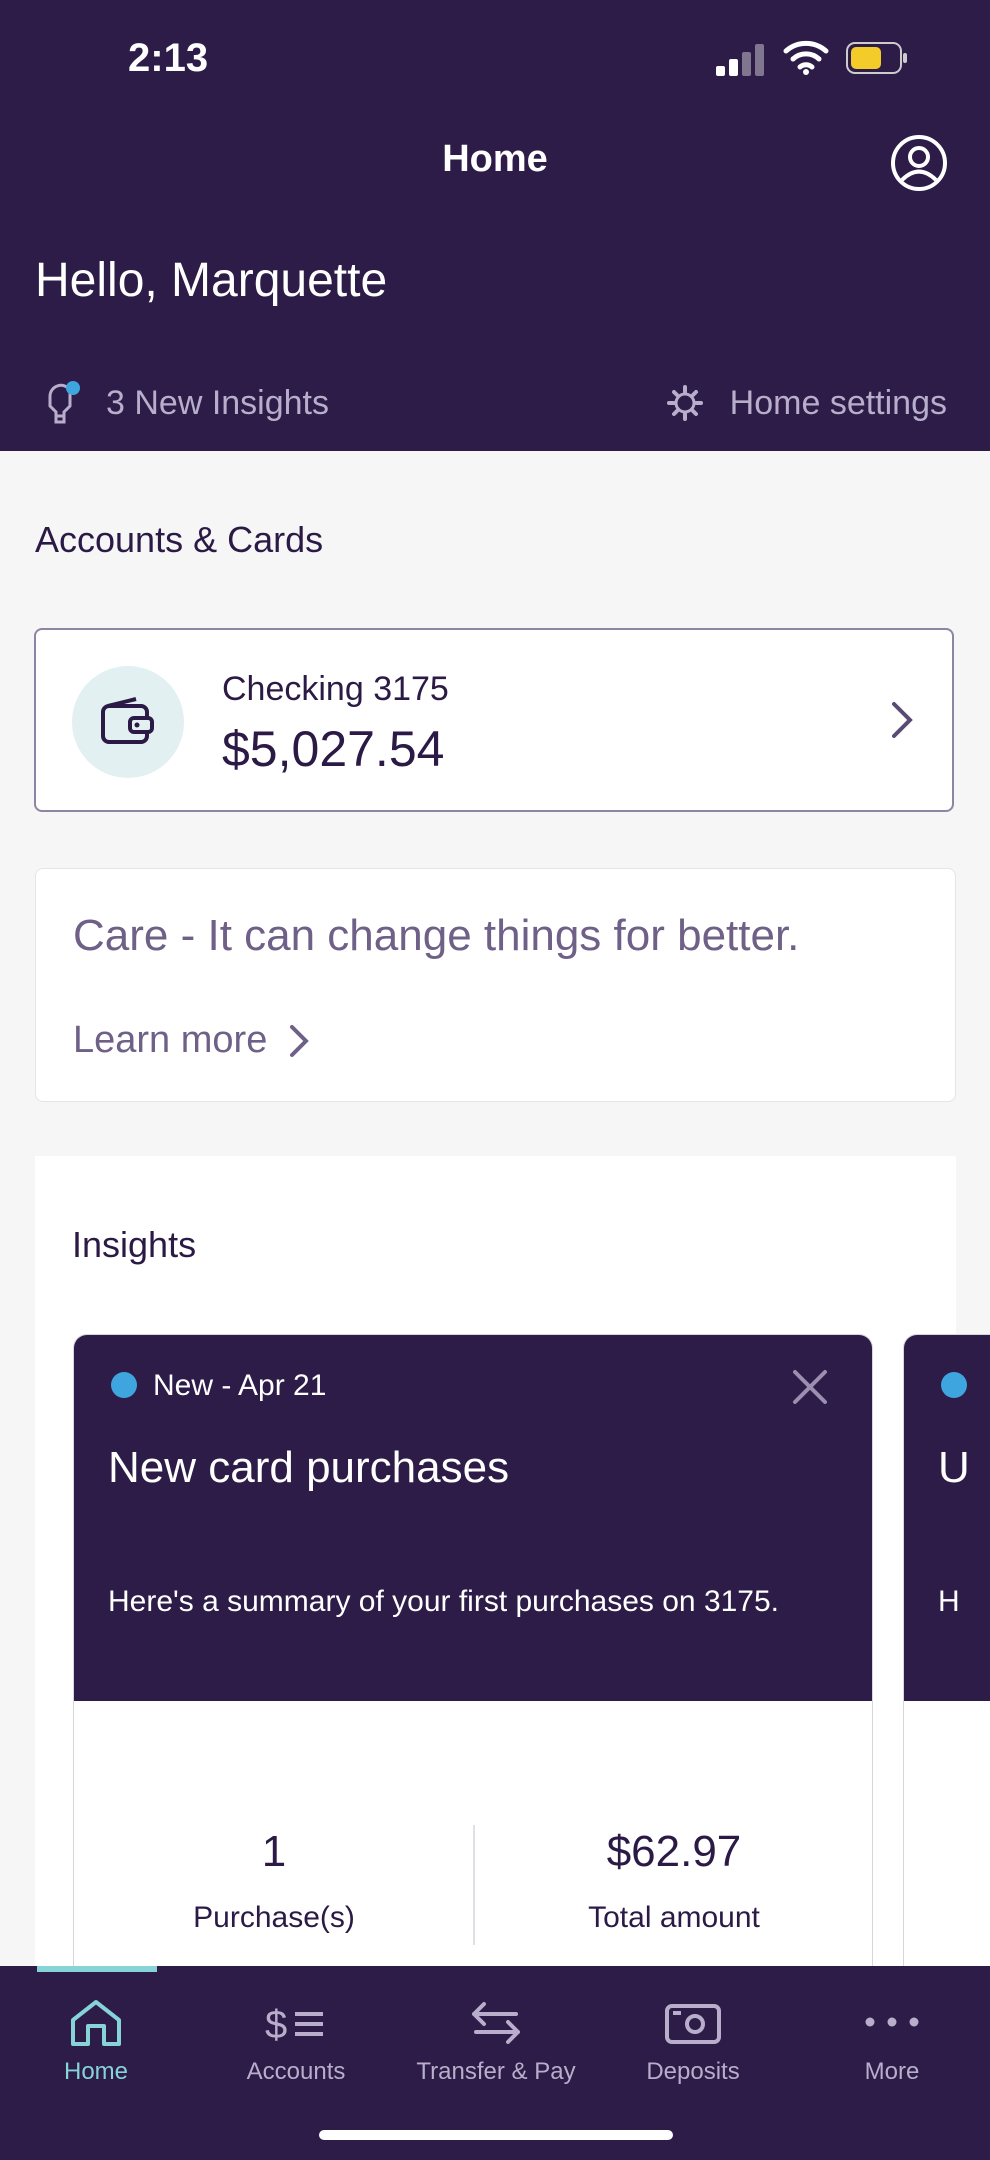 The width and height of the screenshot is (990, 2160). What do you see at coordinates (947, 1518) in the screenshot?
I see `next-insight-header: U H` at bounding box center [947, 1518].